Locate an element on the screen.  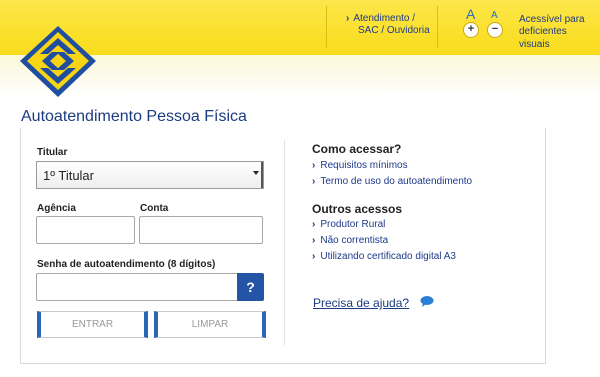
page-title: Autoatendimento Pessoa Física is located at coordinates (134, 116).